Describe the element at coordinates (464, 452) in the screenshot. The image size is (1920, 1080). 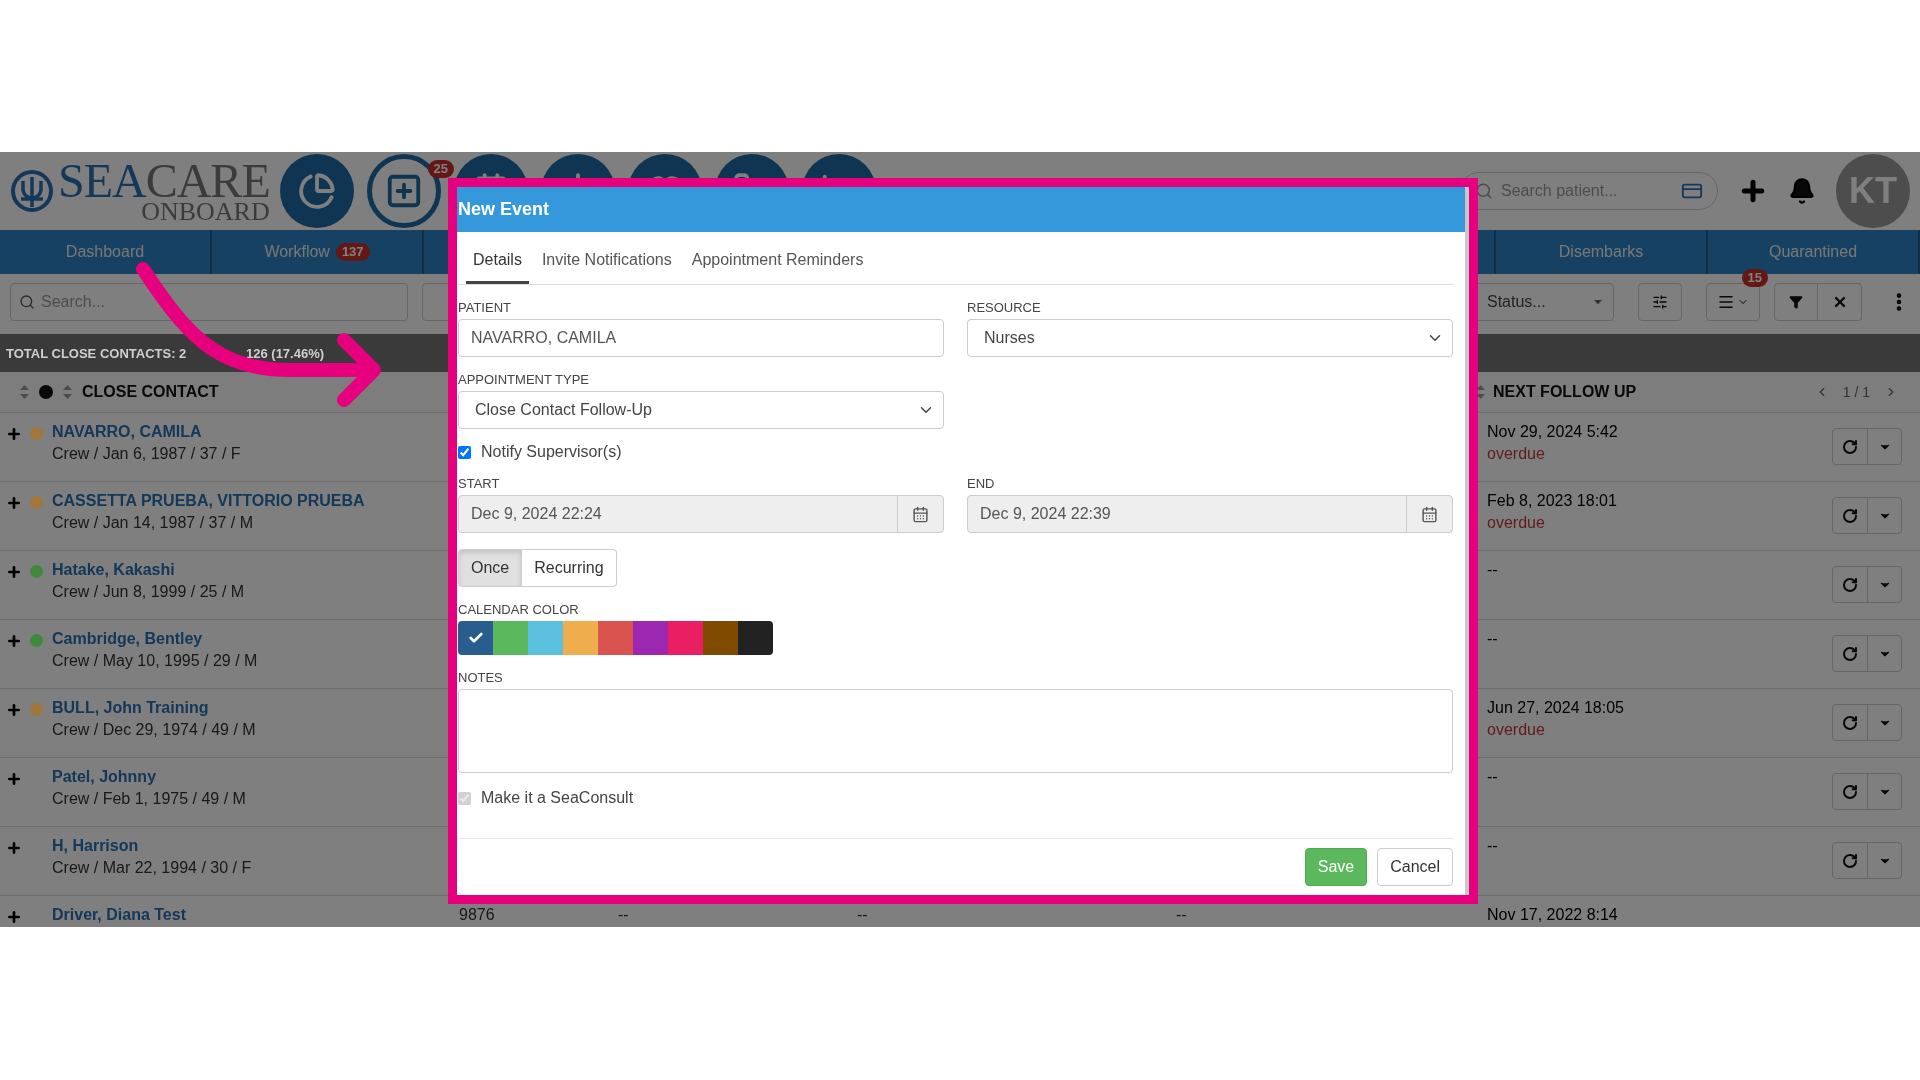
I see `notify-checkbox` at that location.